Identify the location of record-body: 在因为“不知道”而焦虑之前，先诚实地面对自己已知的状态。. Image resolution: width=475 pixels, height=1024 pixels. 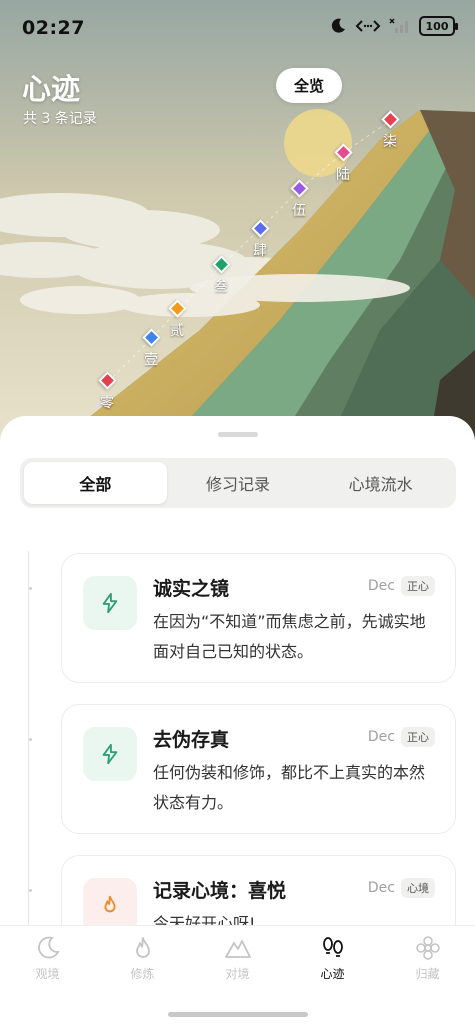
(289, 636).